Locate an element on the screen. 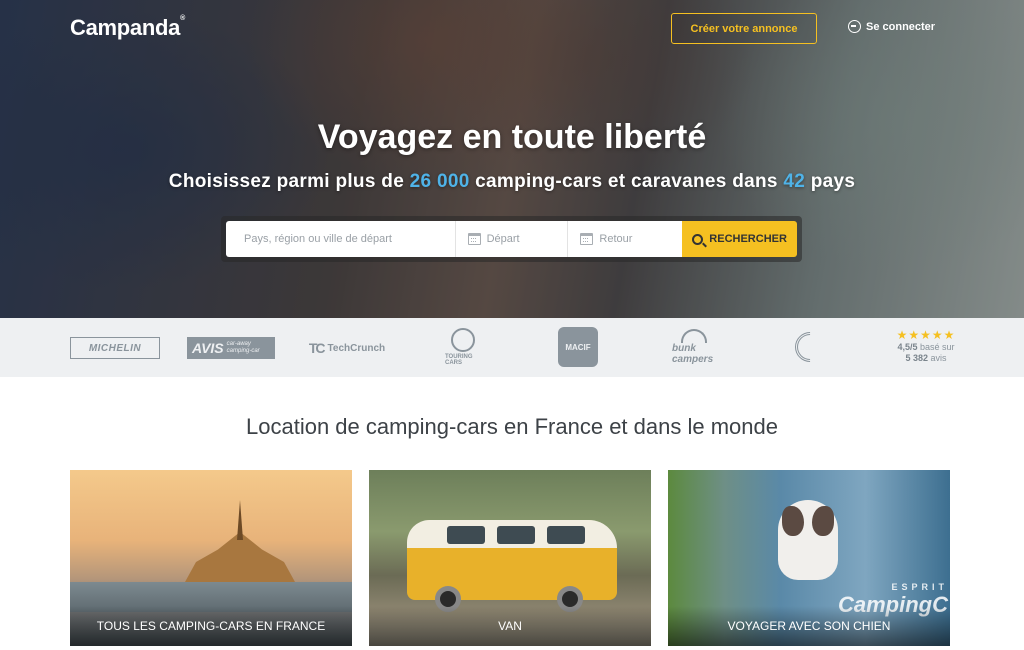  search-button: RECHERCHER is located at coordinates (739, 239).